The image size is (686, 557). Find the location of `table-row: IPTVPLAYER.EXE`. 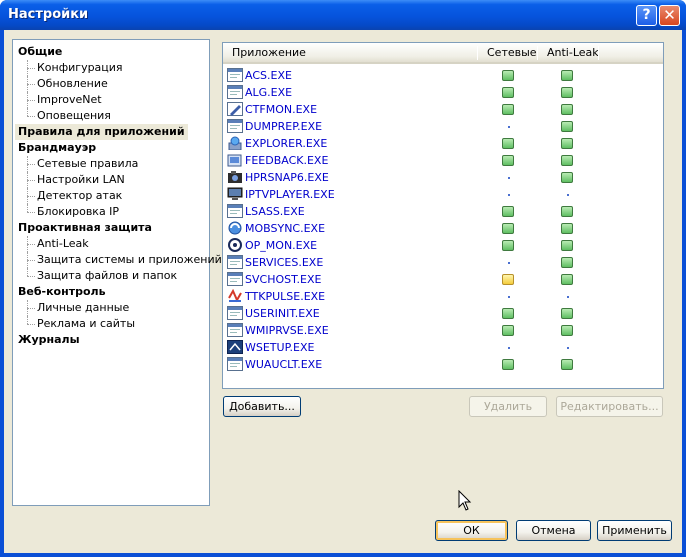

table-row: IPTVPLAYER.EXE is located at coordinates (443, 194).